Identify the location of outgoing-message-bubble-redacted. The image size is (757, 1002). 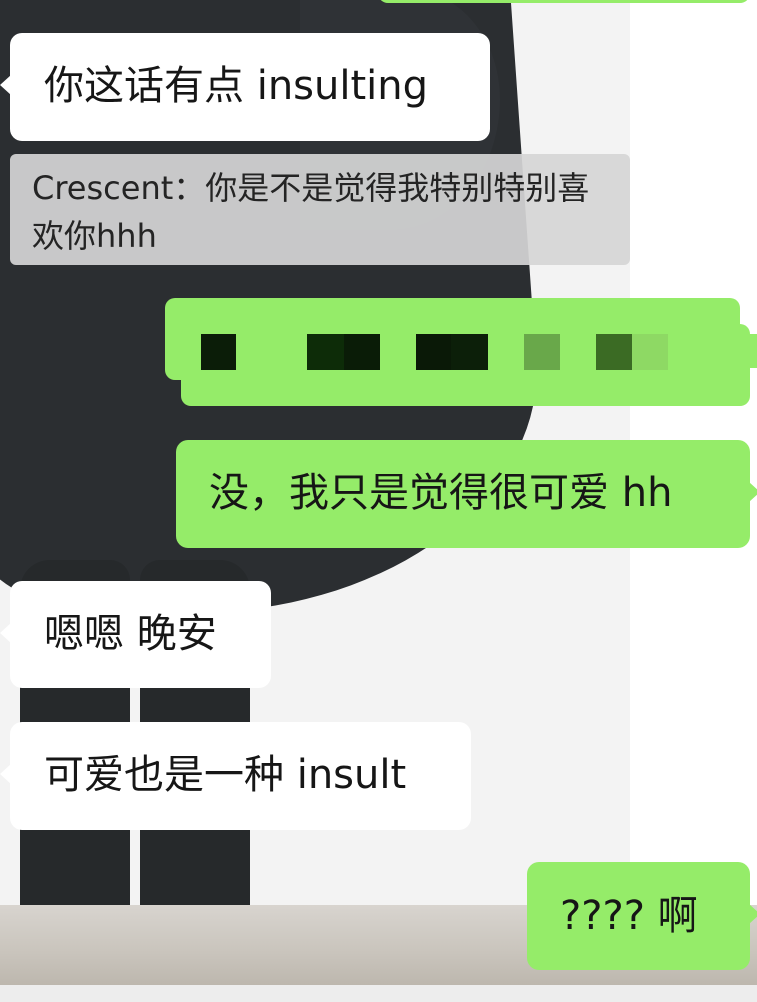
(461, 352).